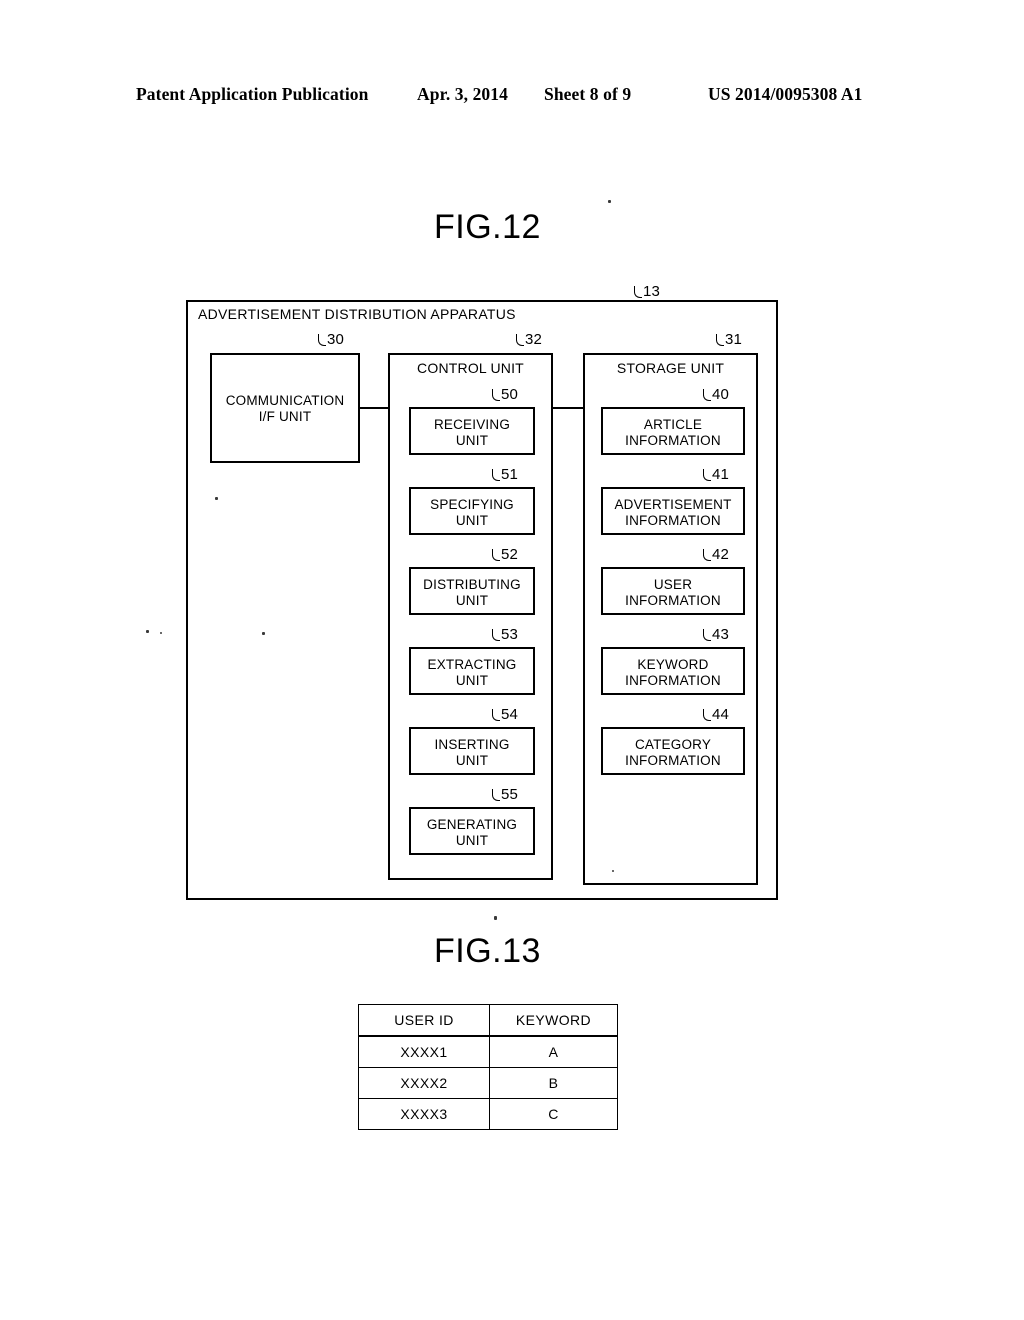  What do you see at coordinates (357, 314) in the screenshot?
I see `apparatus-title: ADVERTISEMENT DISTRIBUTION APPARATUS` at bounding box center [357, 314].